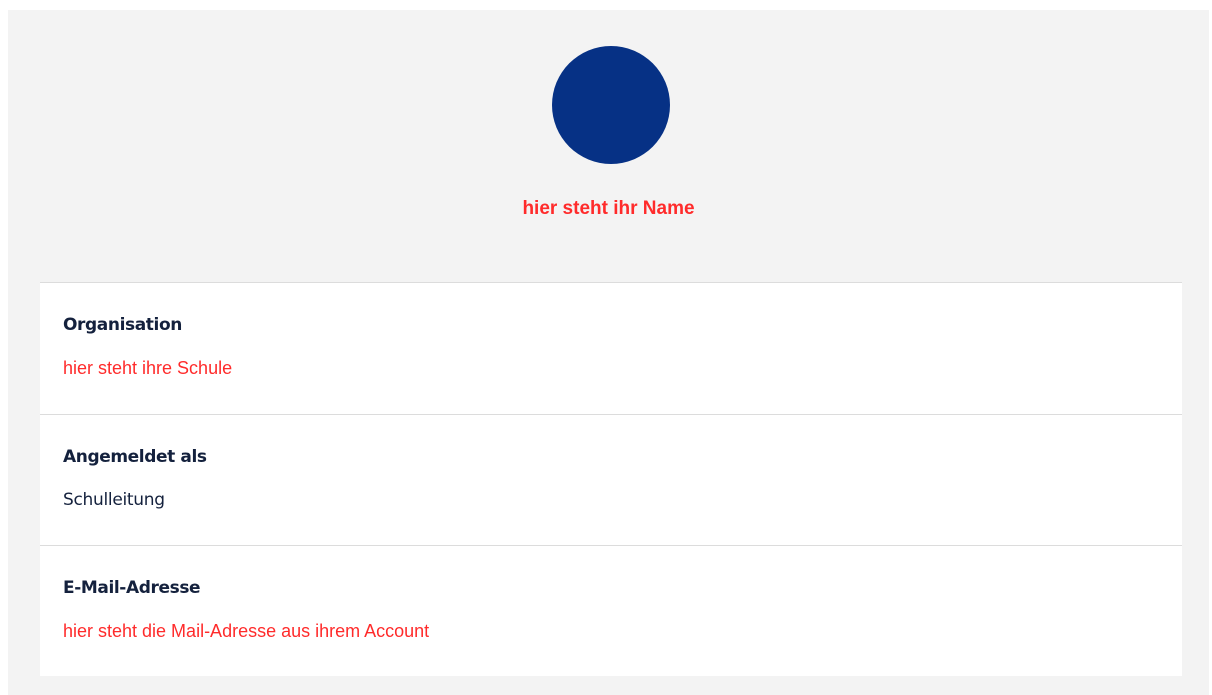 The height and width of the screenshot is (695, 1212). Describe the element at coordinates (608, 208) in the screenshot. I see `profile-name: hier steht ihr Name` at that location.